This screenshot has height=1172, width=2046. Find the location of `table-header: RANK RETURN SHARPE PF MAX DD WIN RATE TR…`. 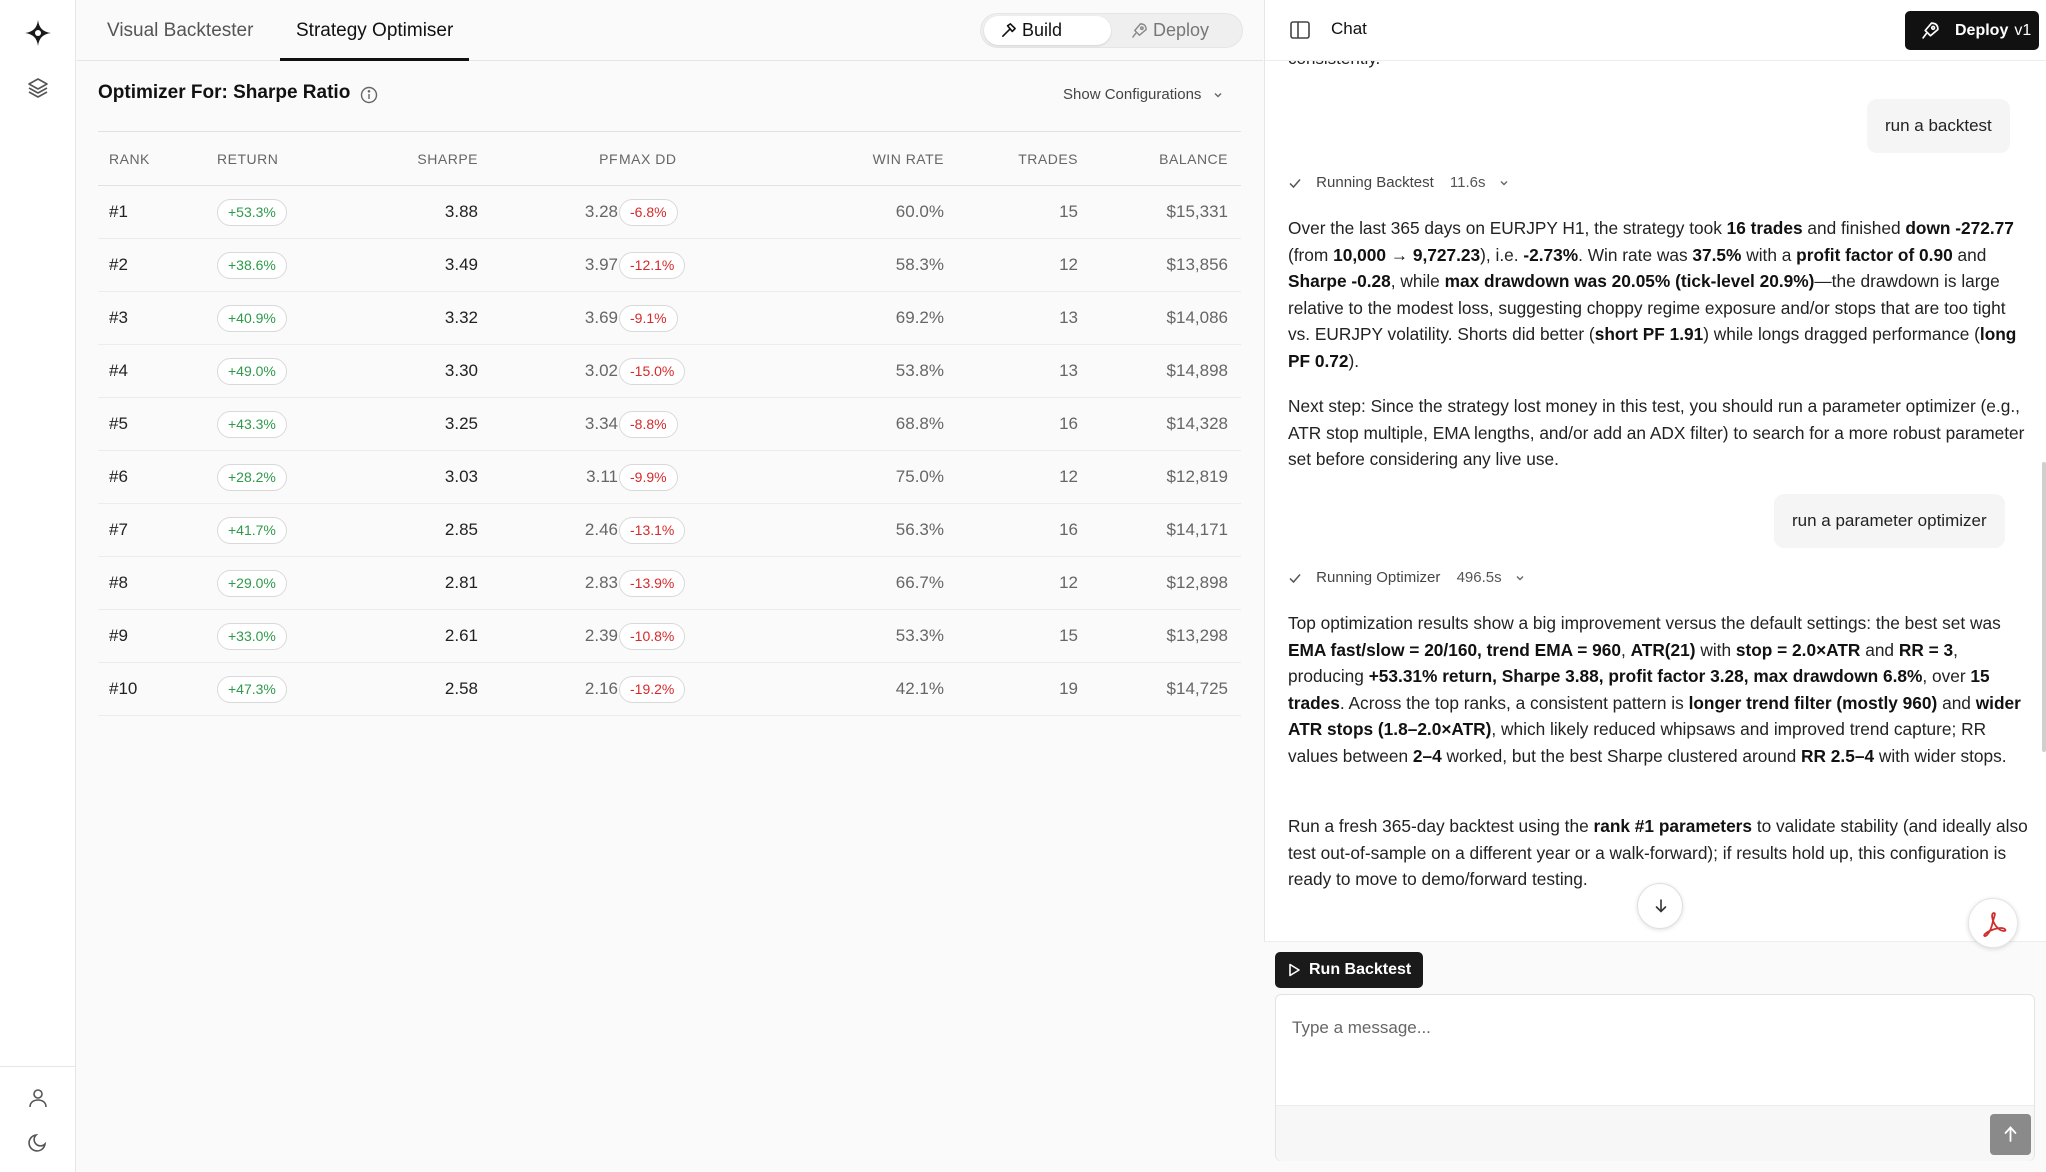

table-header: RANK RETURN SHARPE PF MAX DD WIN RATE TR… is located at coordinates (669, 158).